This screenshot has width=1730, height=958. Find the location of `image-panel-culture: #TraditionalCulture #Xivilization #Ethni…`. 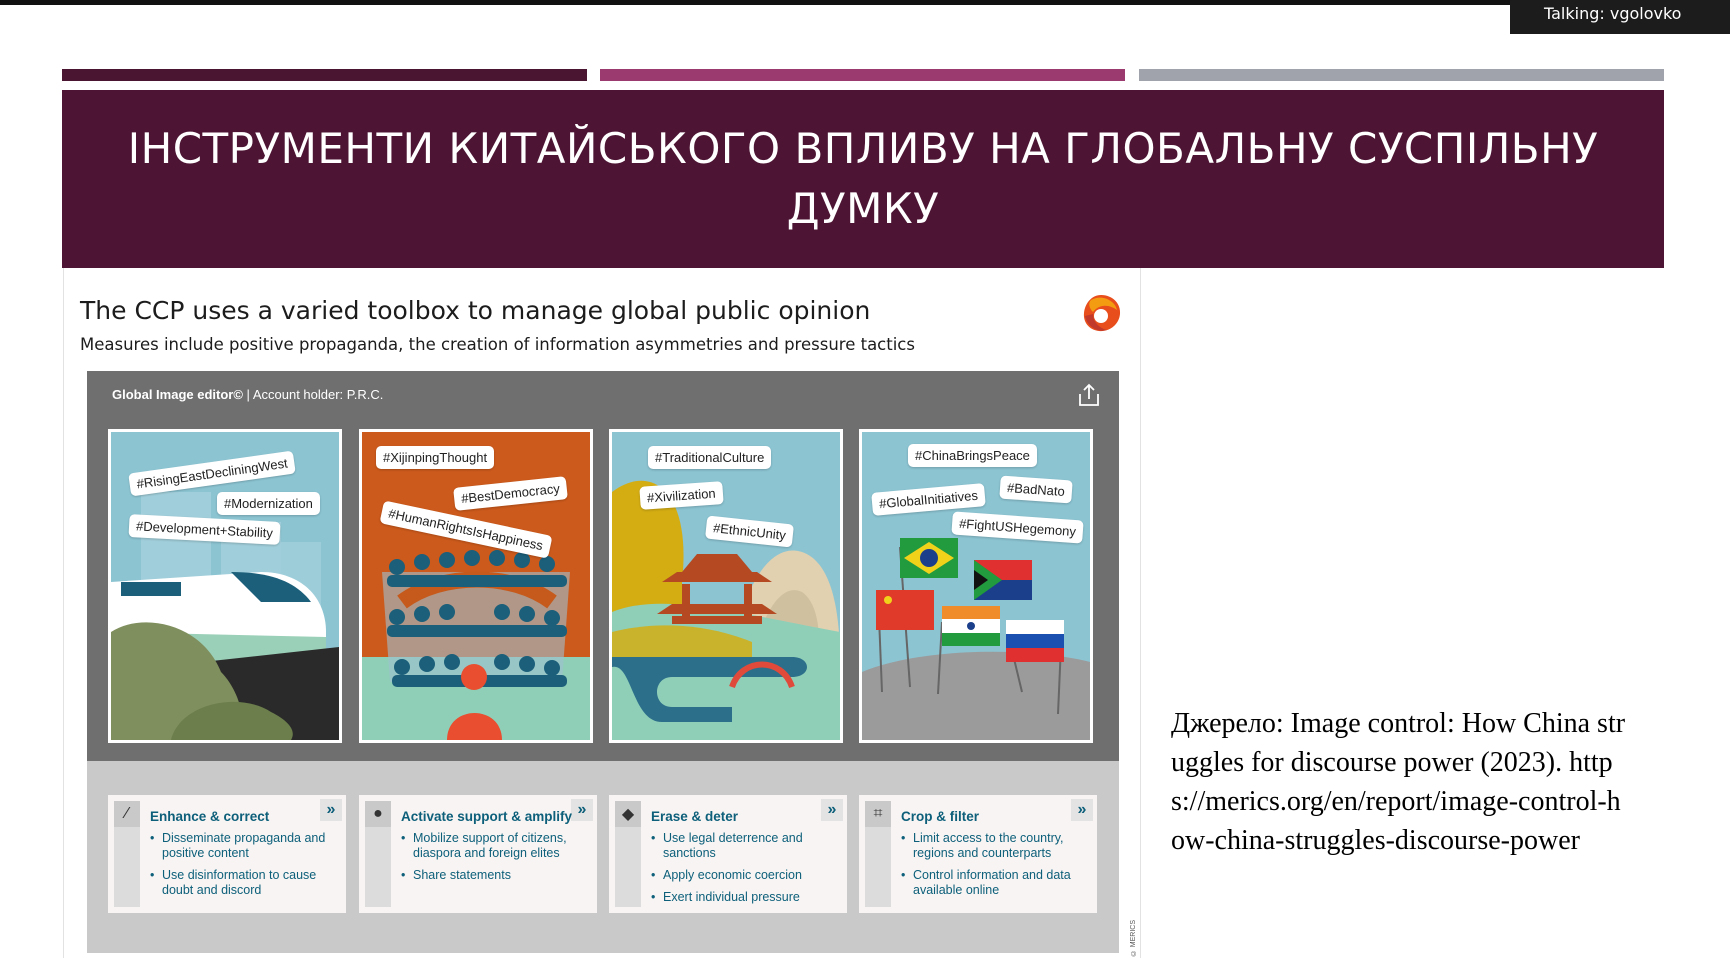

image-panel-culture: #TraditionalCulture #Xivilization #Ethni… is located at coordinates (726, 586).